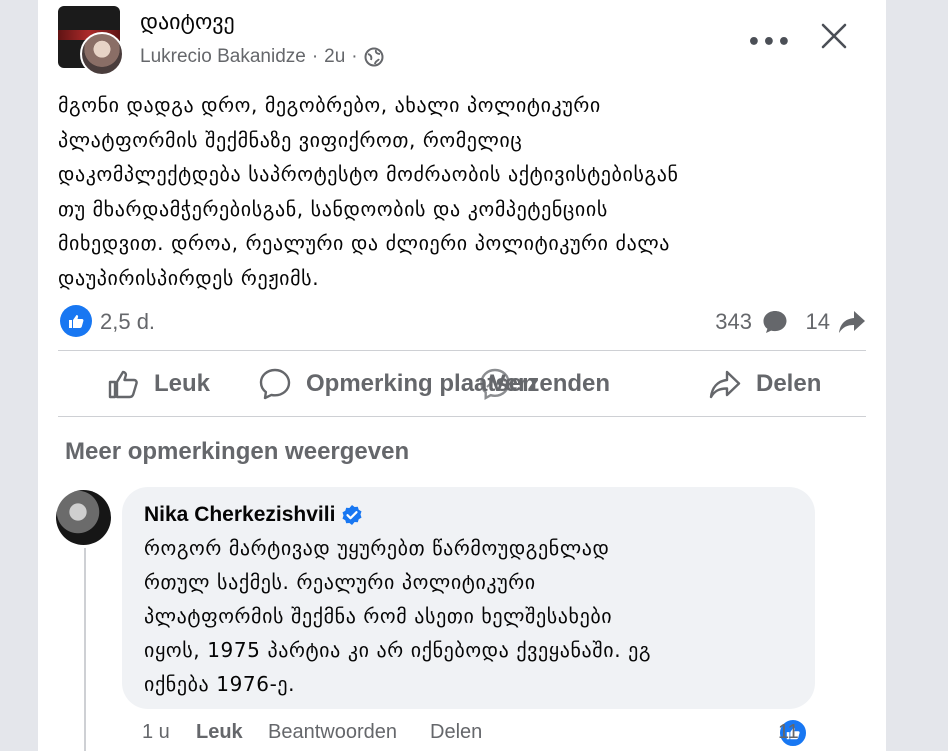  I want to click on comment-like-count: 11, so click(788, 732).